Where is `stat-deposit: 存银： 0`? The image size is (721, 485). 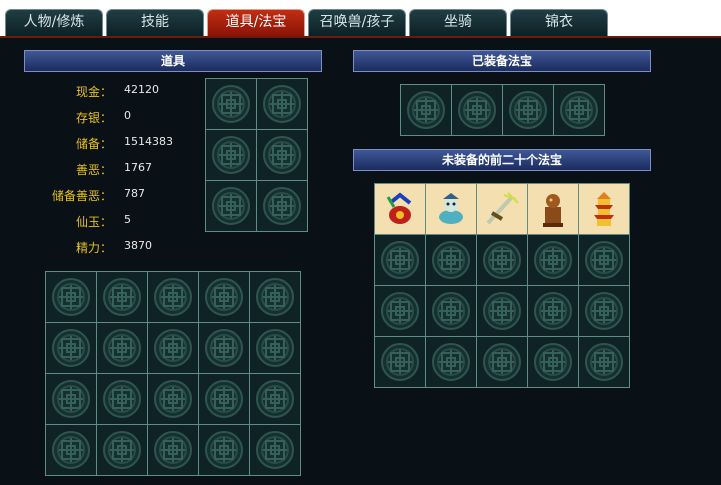
stat-deposit: 存银： 0 is located at coordinates (130, 119).